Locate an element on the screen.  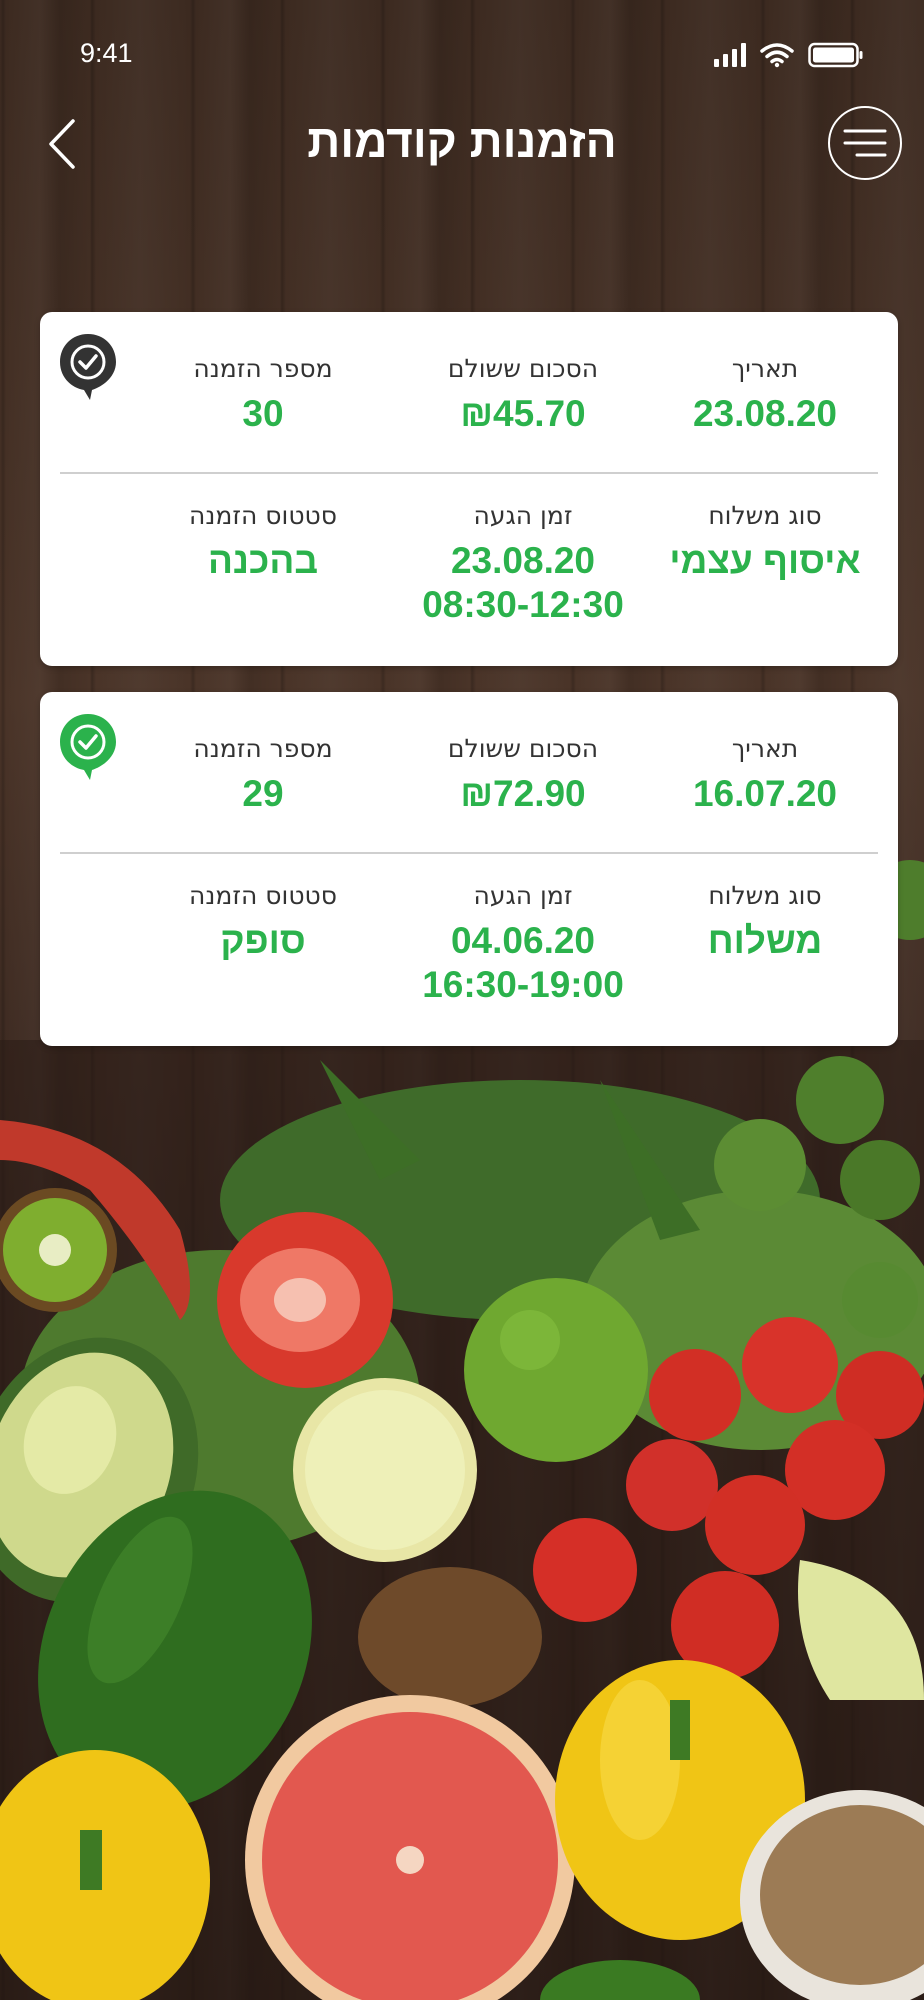
order-number-value: 30 is located at coordinates (263, 413).